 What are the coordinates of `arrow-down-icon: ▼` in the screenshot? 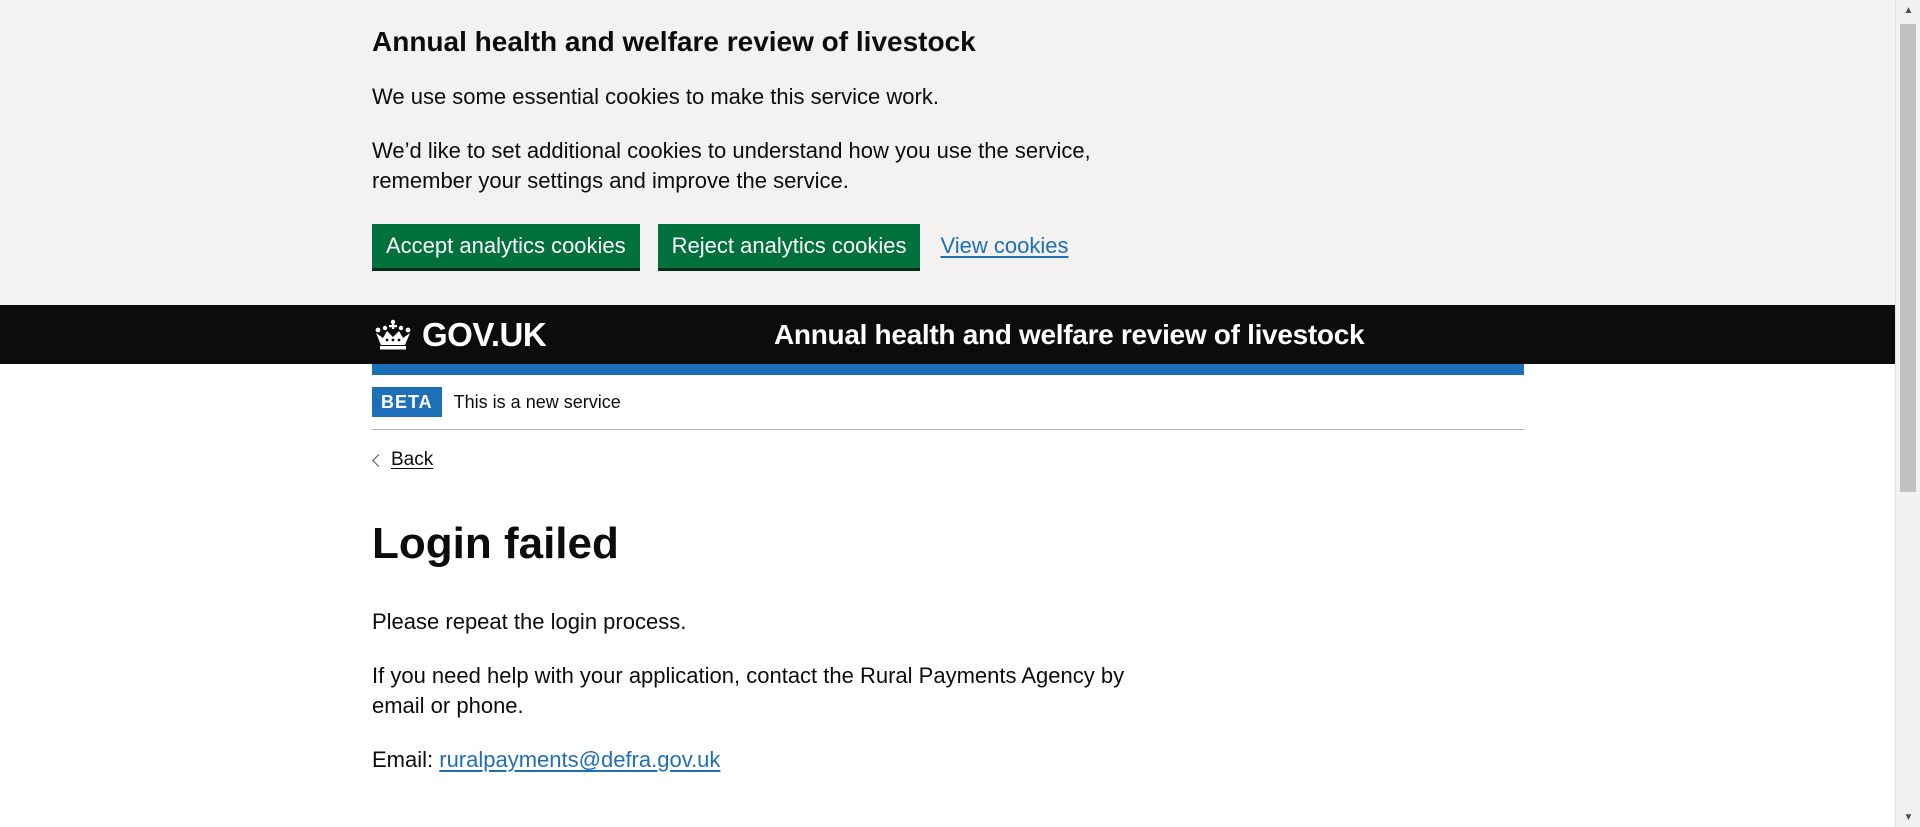 It's located at (1908, 817).